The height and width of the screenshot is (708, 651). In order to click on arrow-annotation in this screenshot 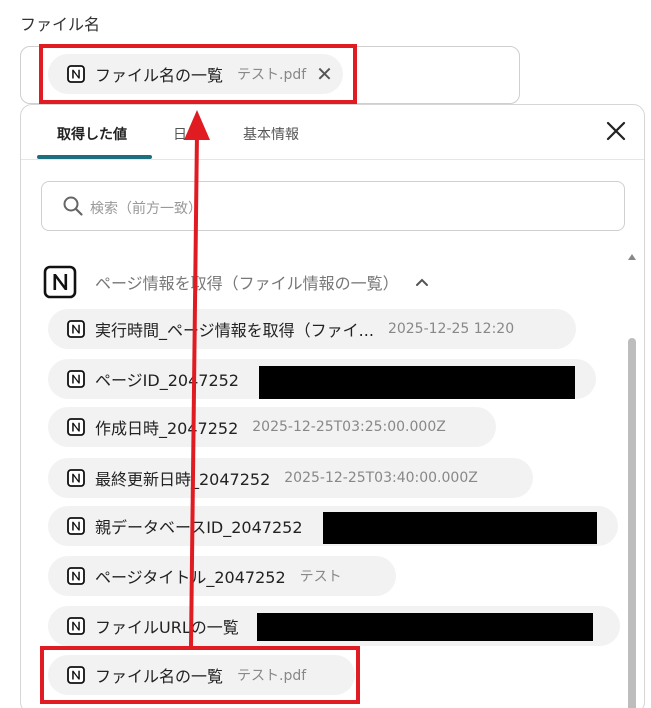, I will do `click(197, 378)`.